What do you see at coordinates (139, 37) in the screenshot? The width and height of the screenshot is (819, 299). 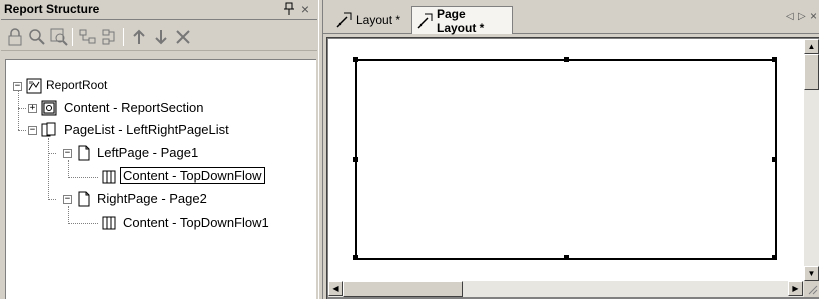 I see `move-up-icon` at bounding box center [139, 37].